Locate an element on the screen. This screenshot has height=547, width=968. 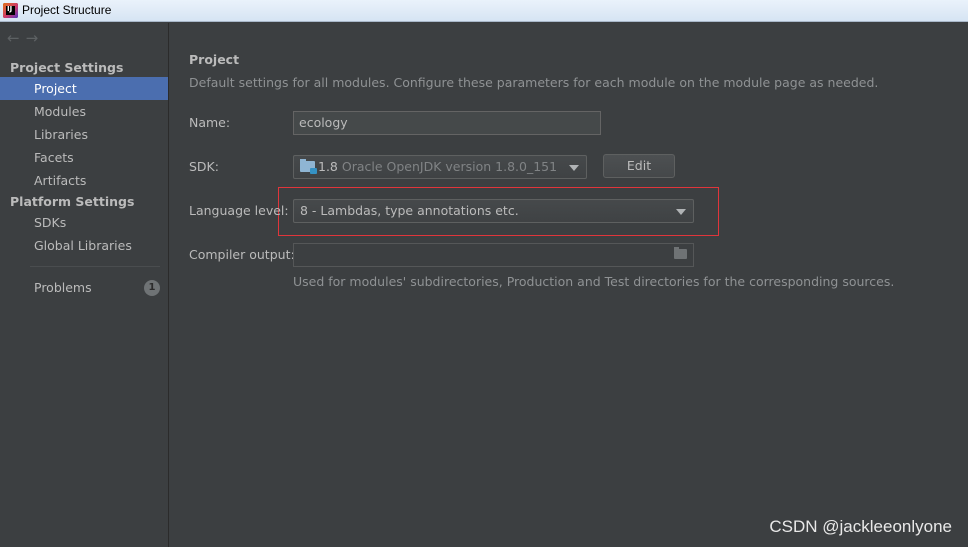
sidebar-item-problems: Problems 1 is located at coordinates (84, 287).